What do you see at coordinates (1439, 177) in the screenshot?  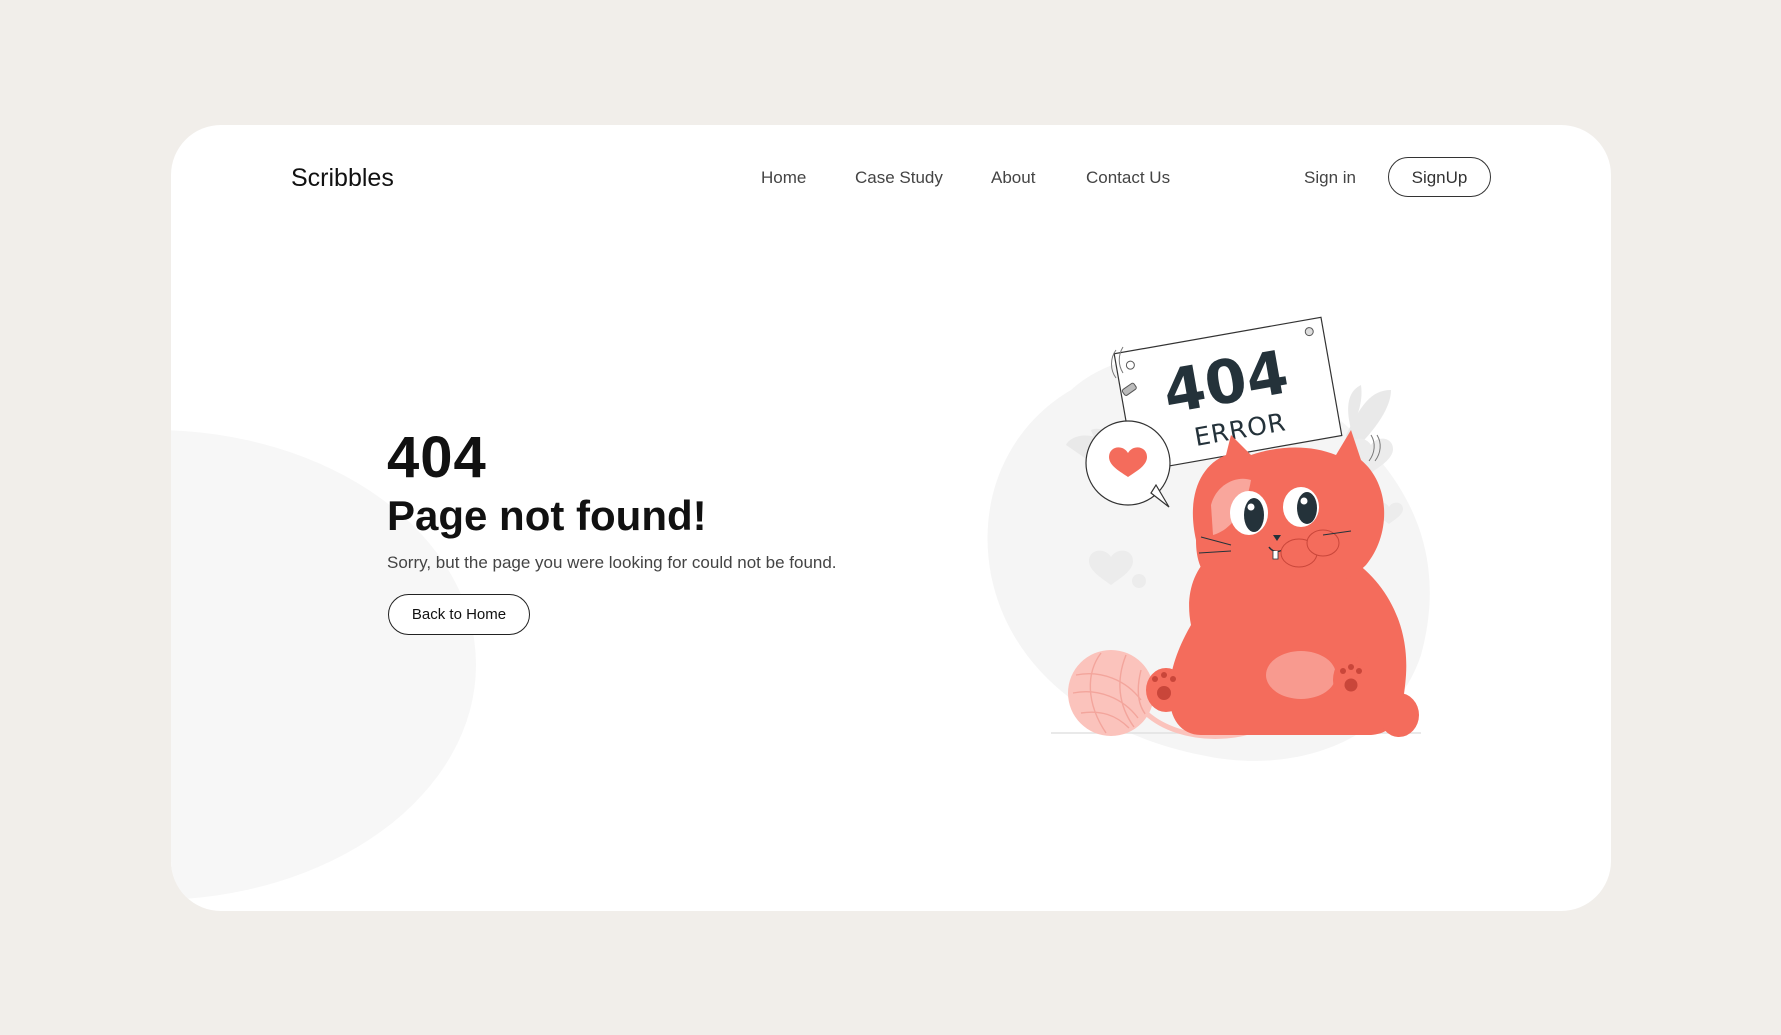 I see `signup-button: SignUp` at bounding box center [1439, 177].